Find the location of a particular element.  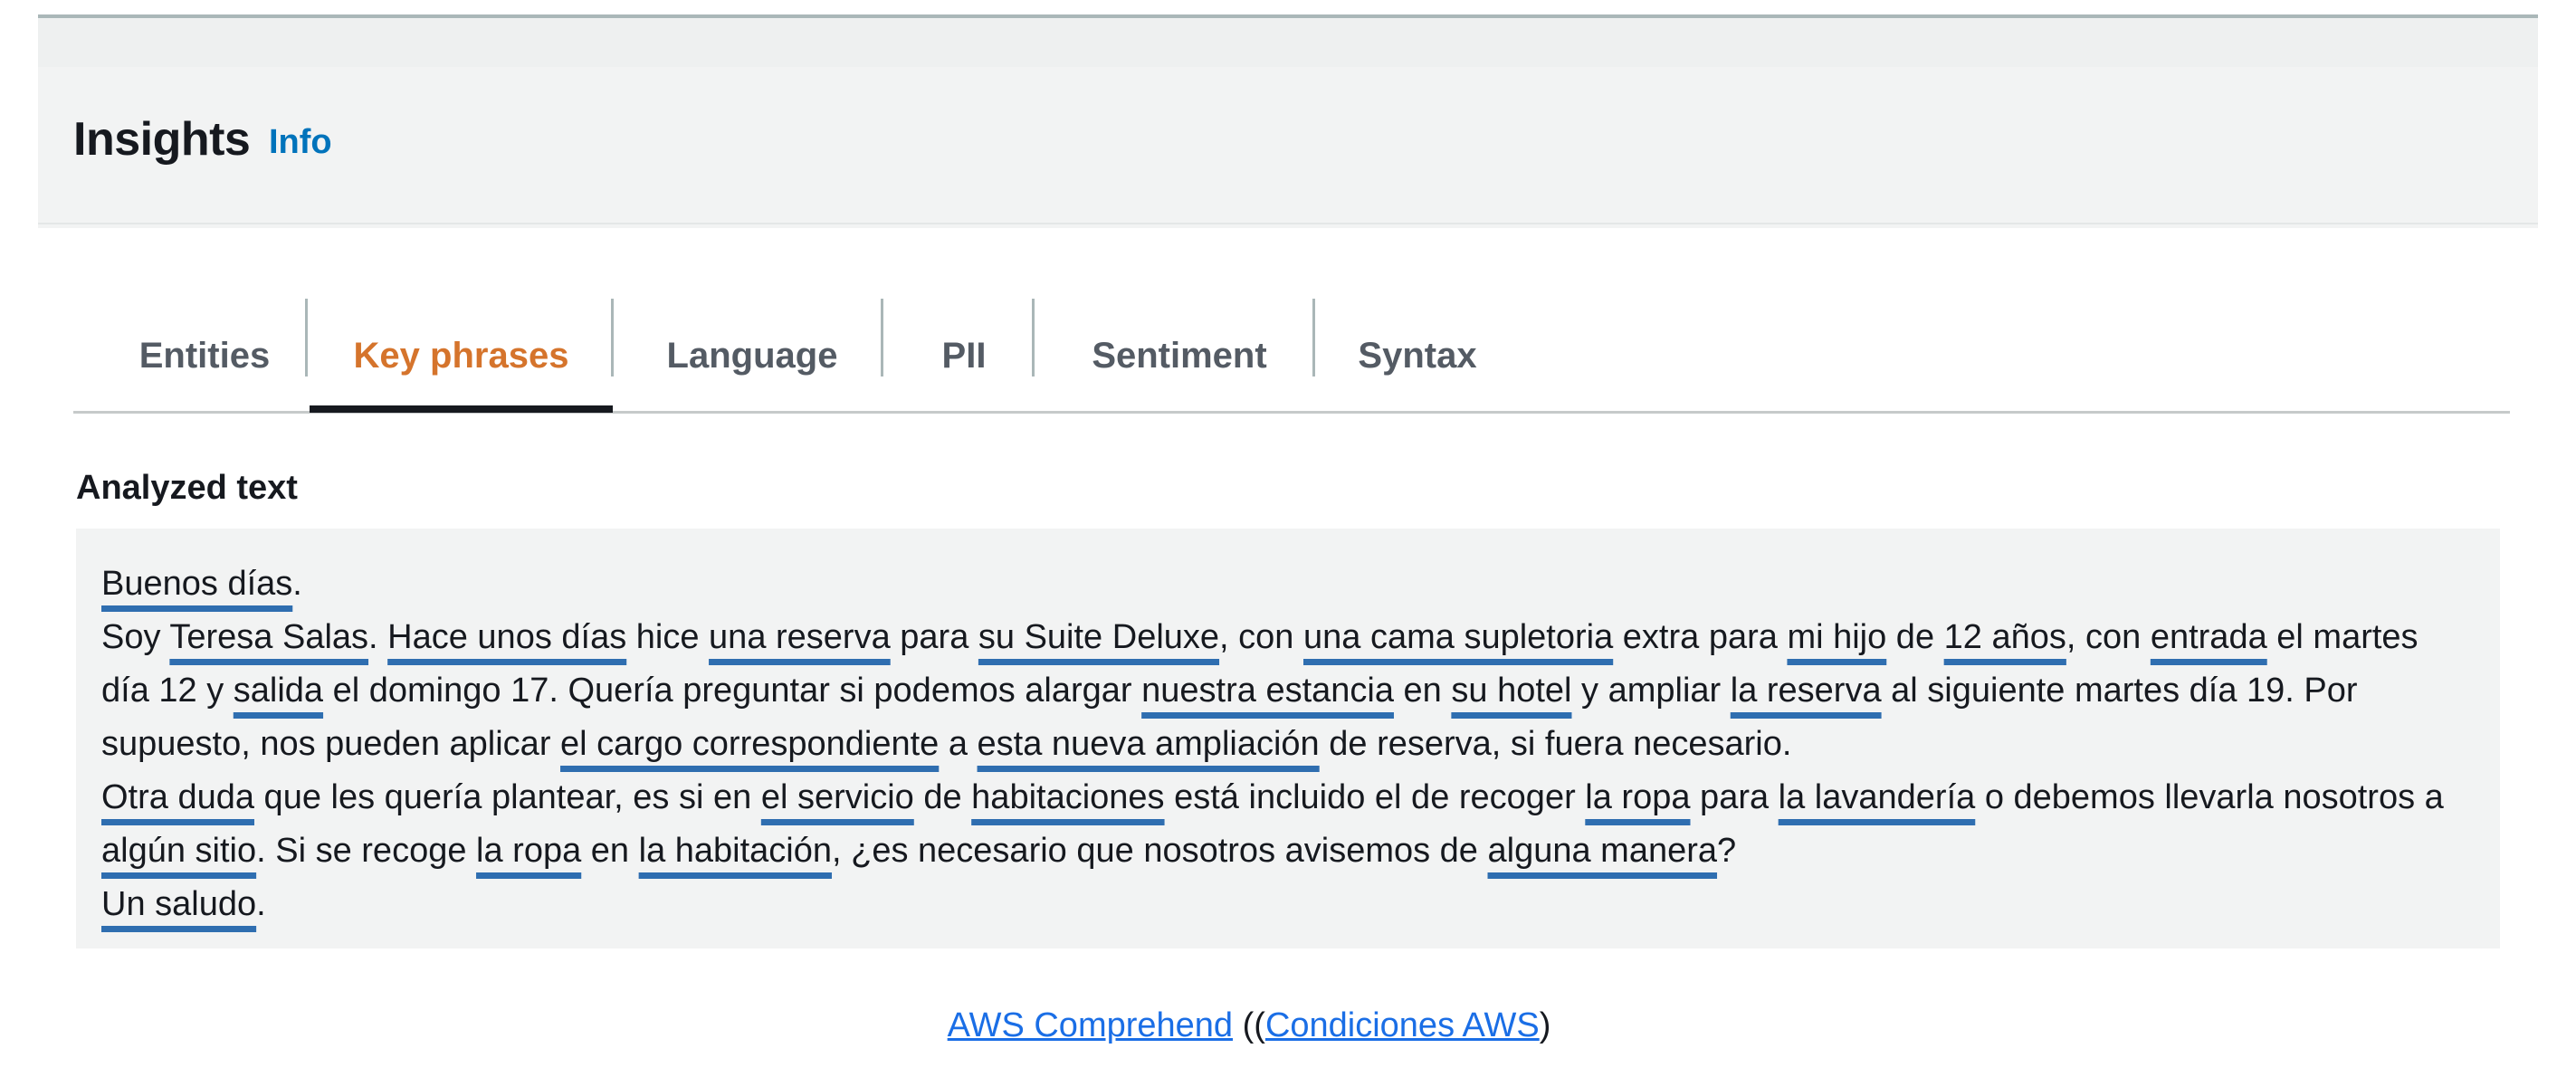

key-phrase: 12 años is located at coordinates (2005, 637).